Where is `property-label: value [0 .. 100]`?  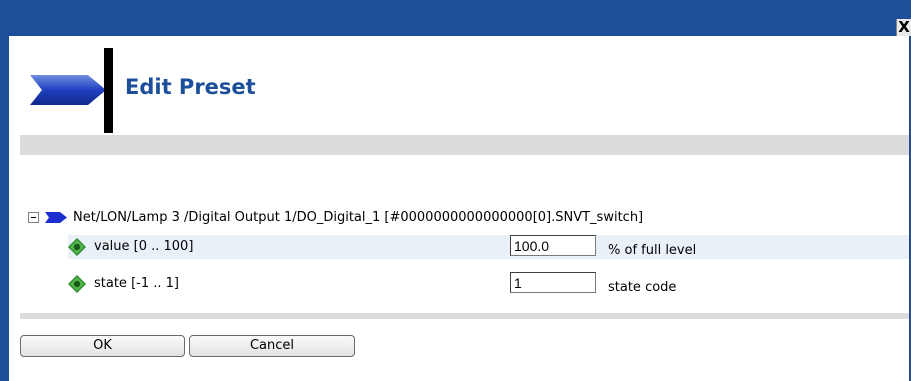 property-label: value [0 .. 100] is located at coordinates (144, 246).